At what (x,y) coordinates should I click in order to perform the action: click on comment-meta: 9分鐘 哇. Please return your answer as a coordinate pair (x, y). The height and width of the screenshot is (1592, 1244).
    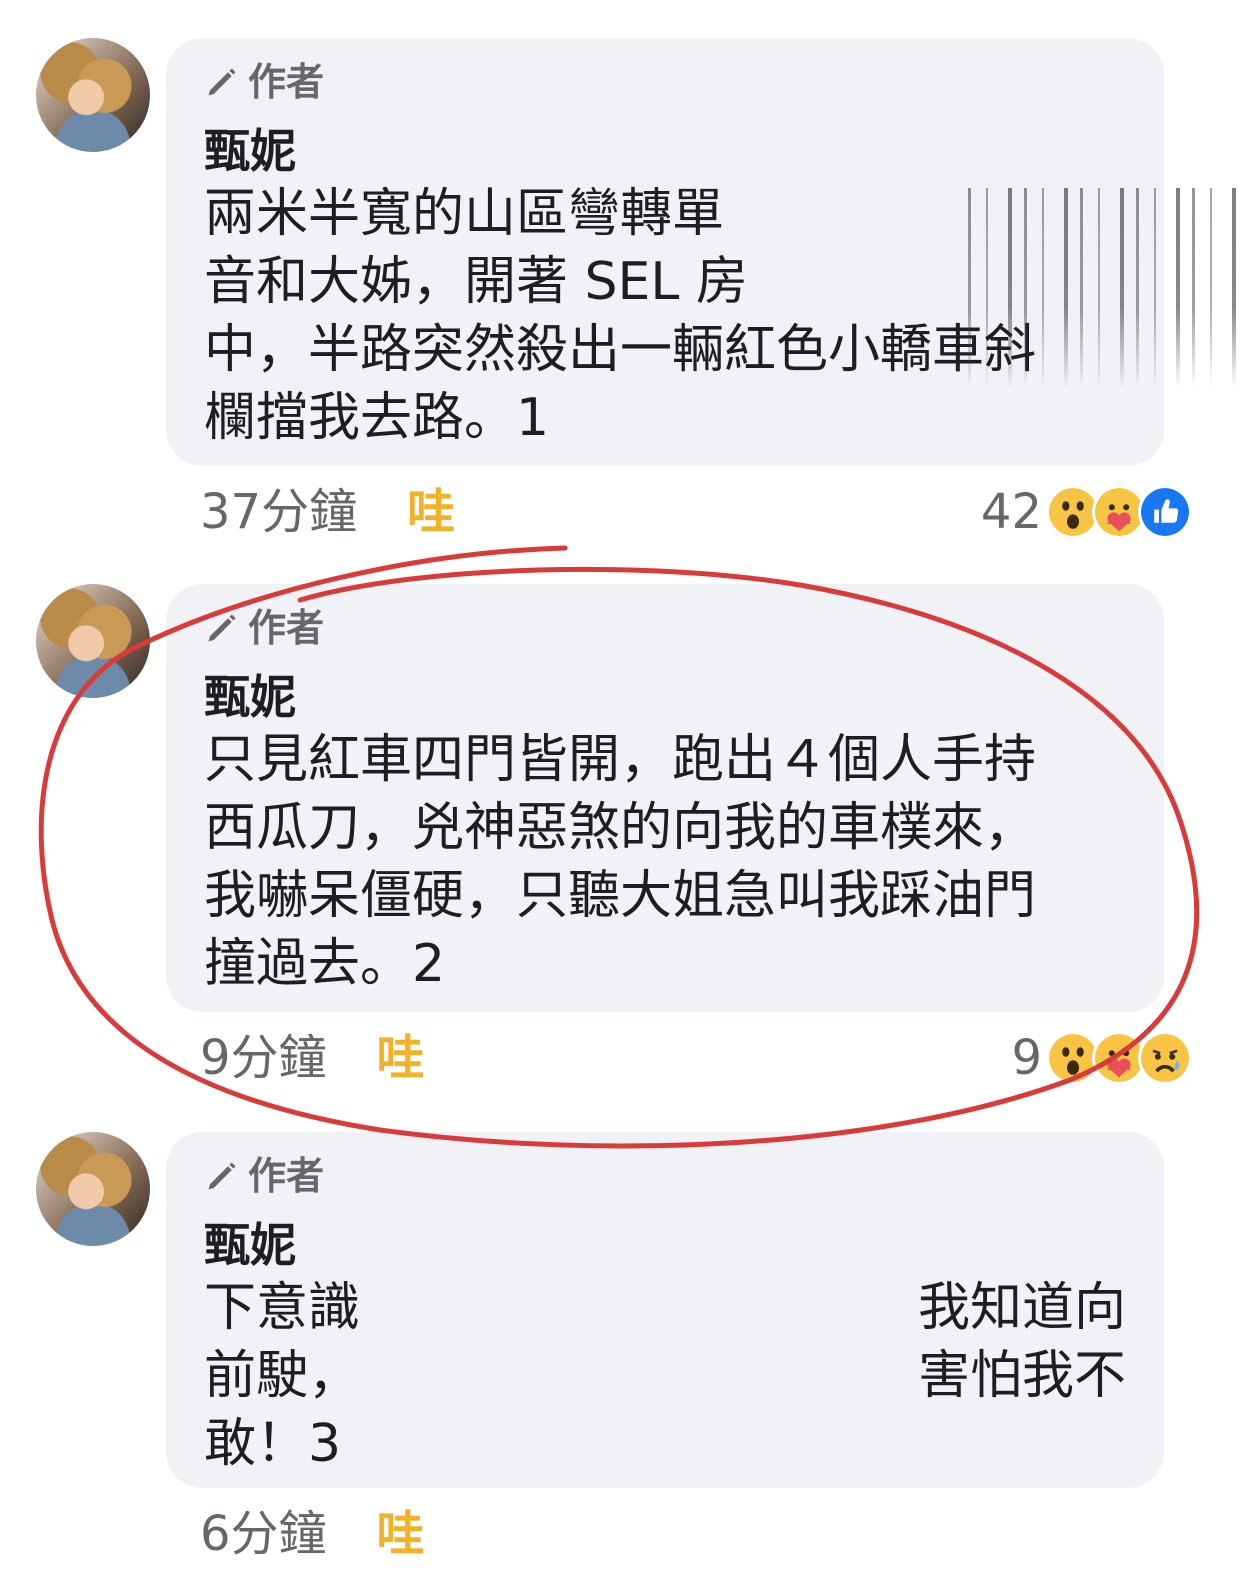
    Looking at the image, I should click on (312, 1058).